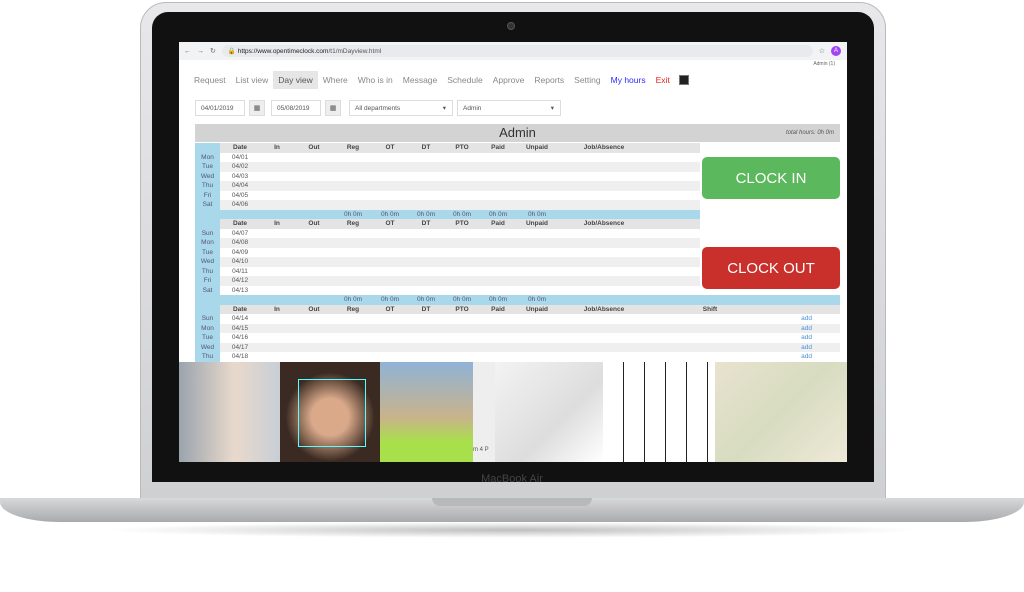  Describe the element at coordinates (353, 147) in the screenshot. I see `column-header: Reg` at that location.